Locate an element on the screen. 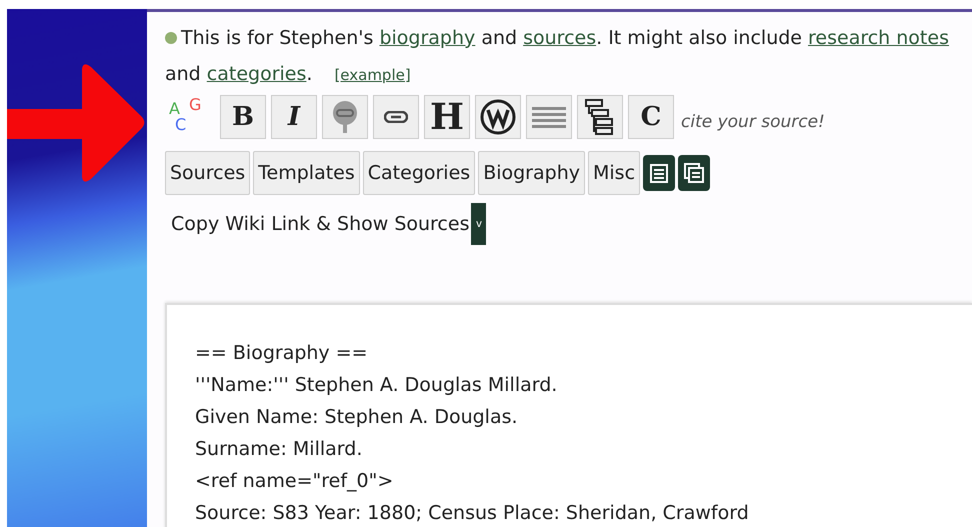 Image resolution: width=972 pixels, height=527 pixels. clipboard-button is located at coordinates (659, 173).